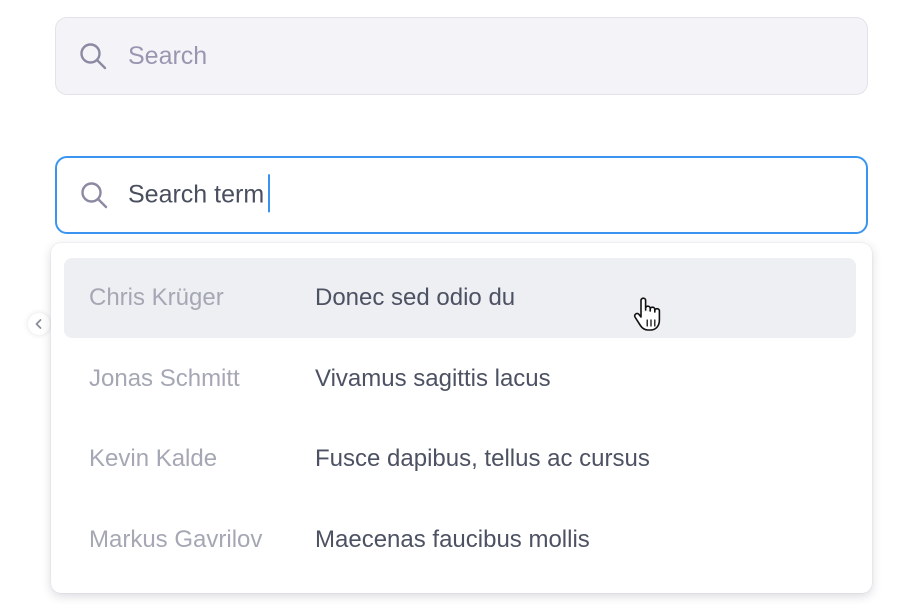  What do you see at coordinates (156, 297) in the screenshot?
I see `result-name: Chris Krüger` at bounding box center [156, 297].